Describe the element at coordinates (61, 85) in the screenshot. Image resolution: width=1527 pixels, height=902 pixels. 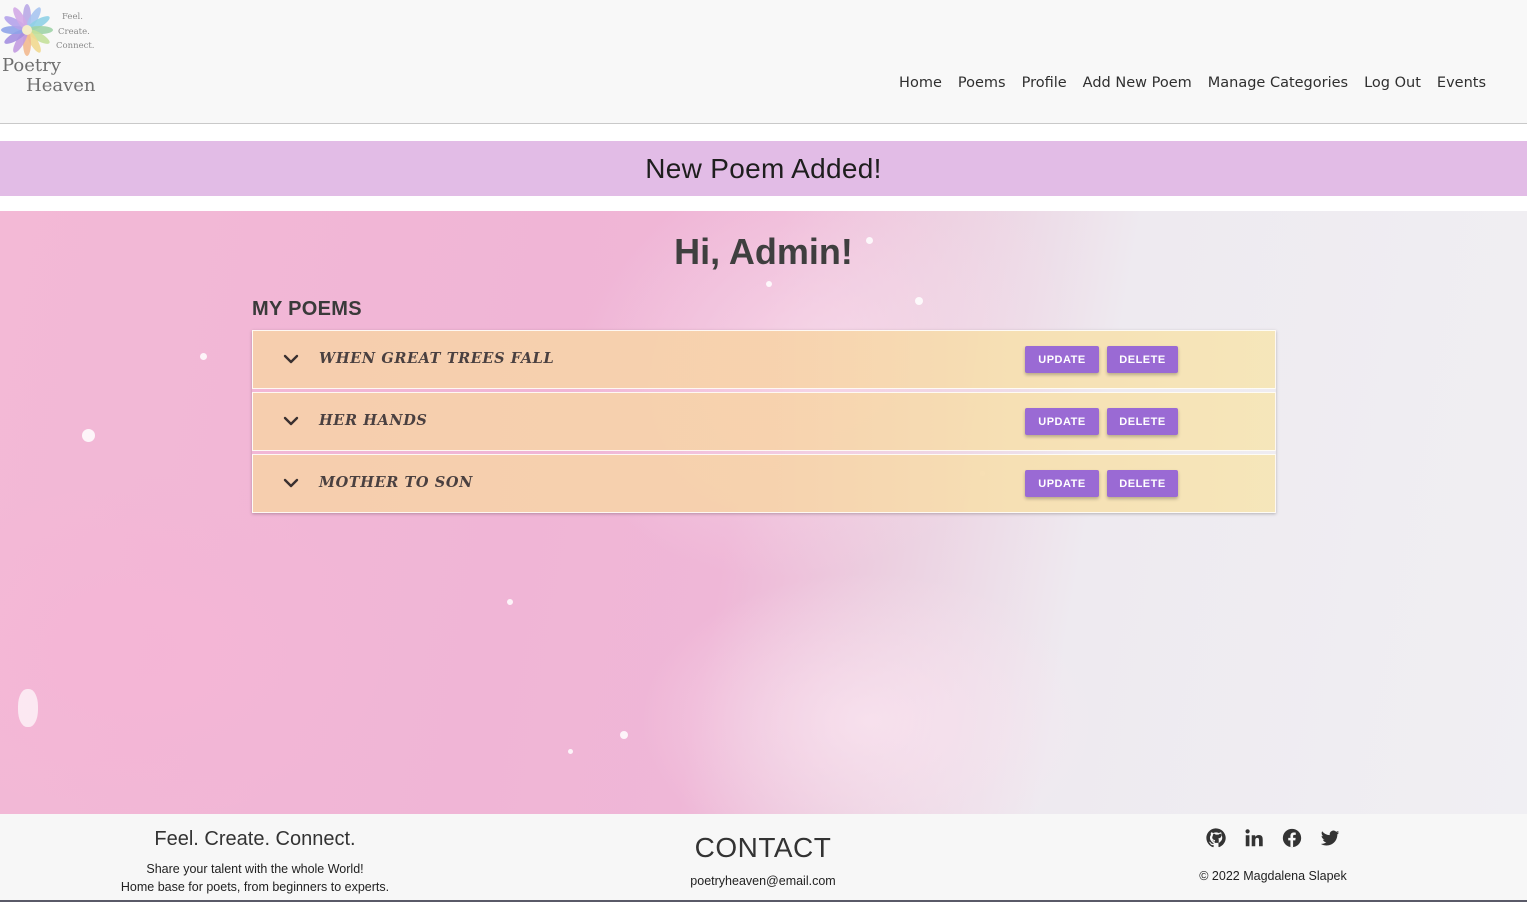
I see `logo-name-line2: Heaven` at that location.